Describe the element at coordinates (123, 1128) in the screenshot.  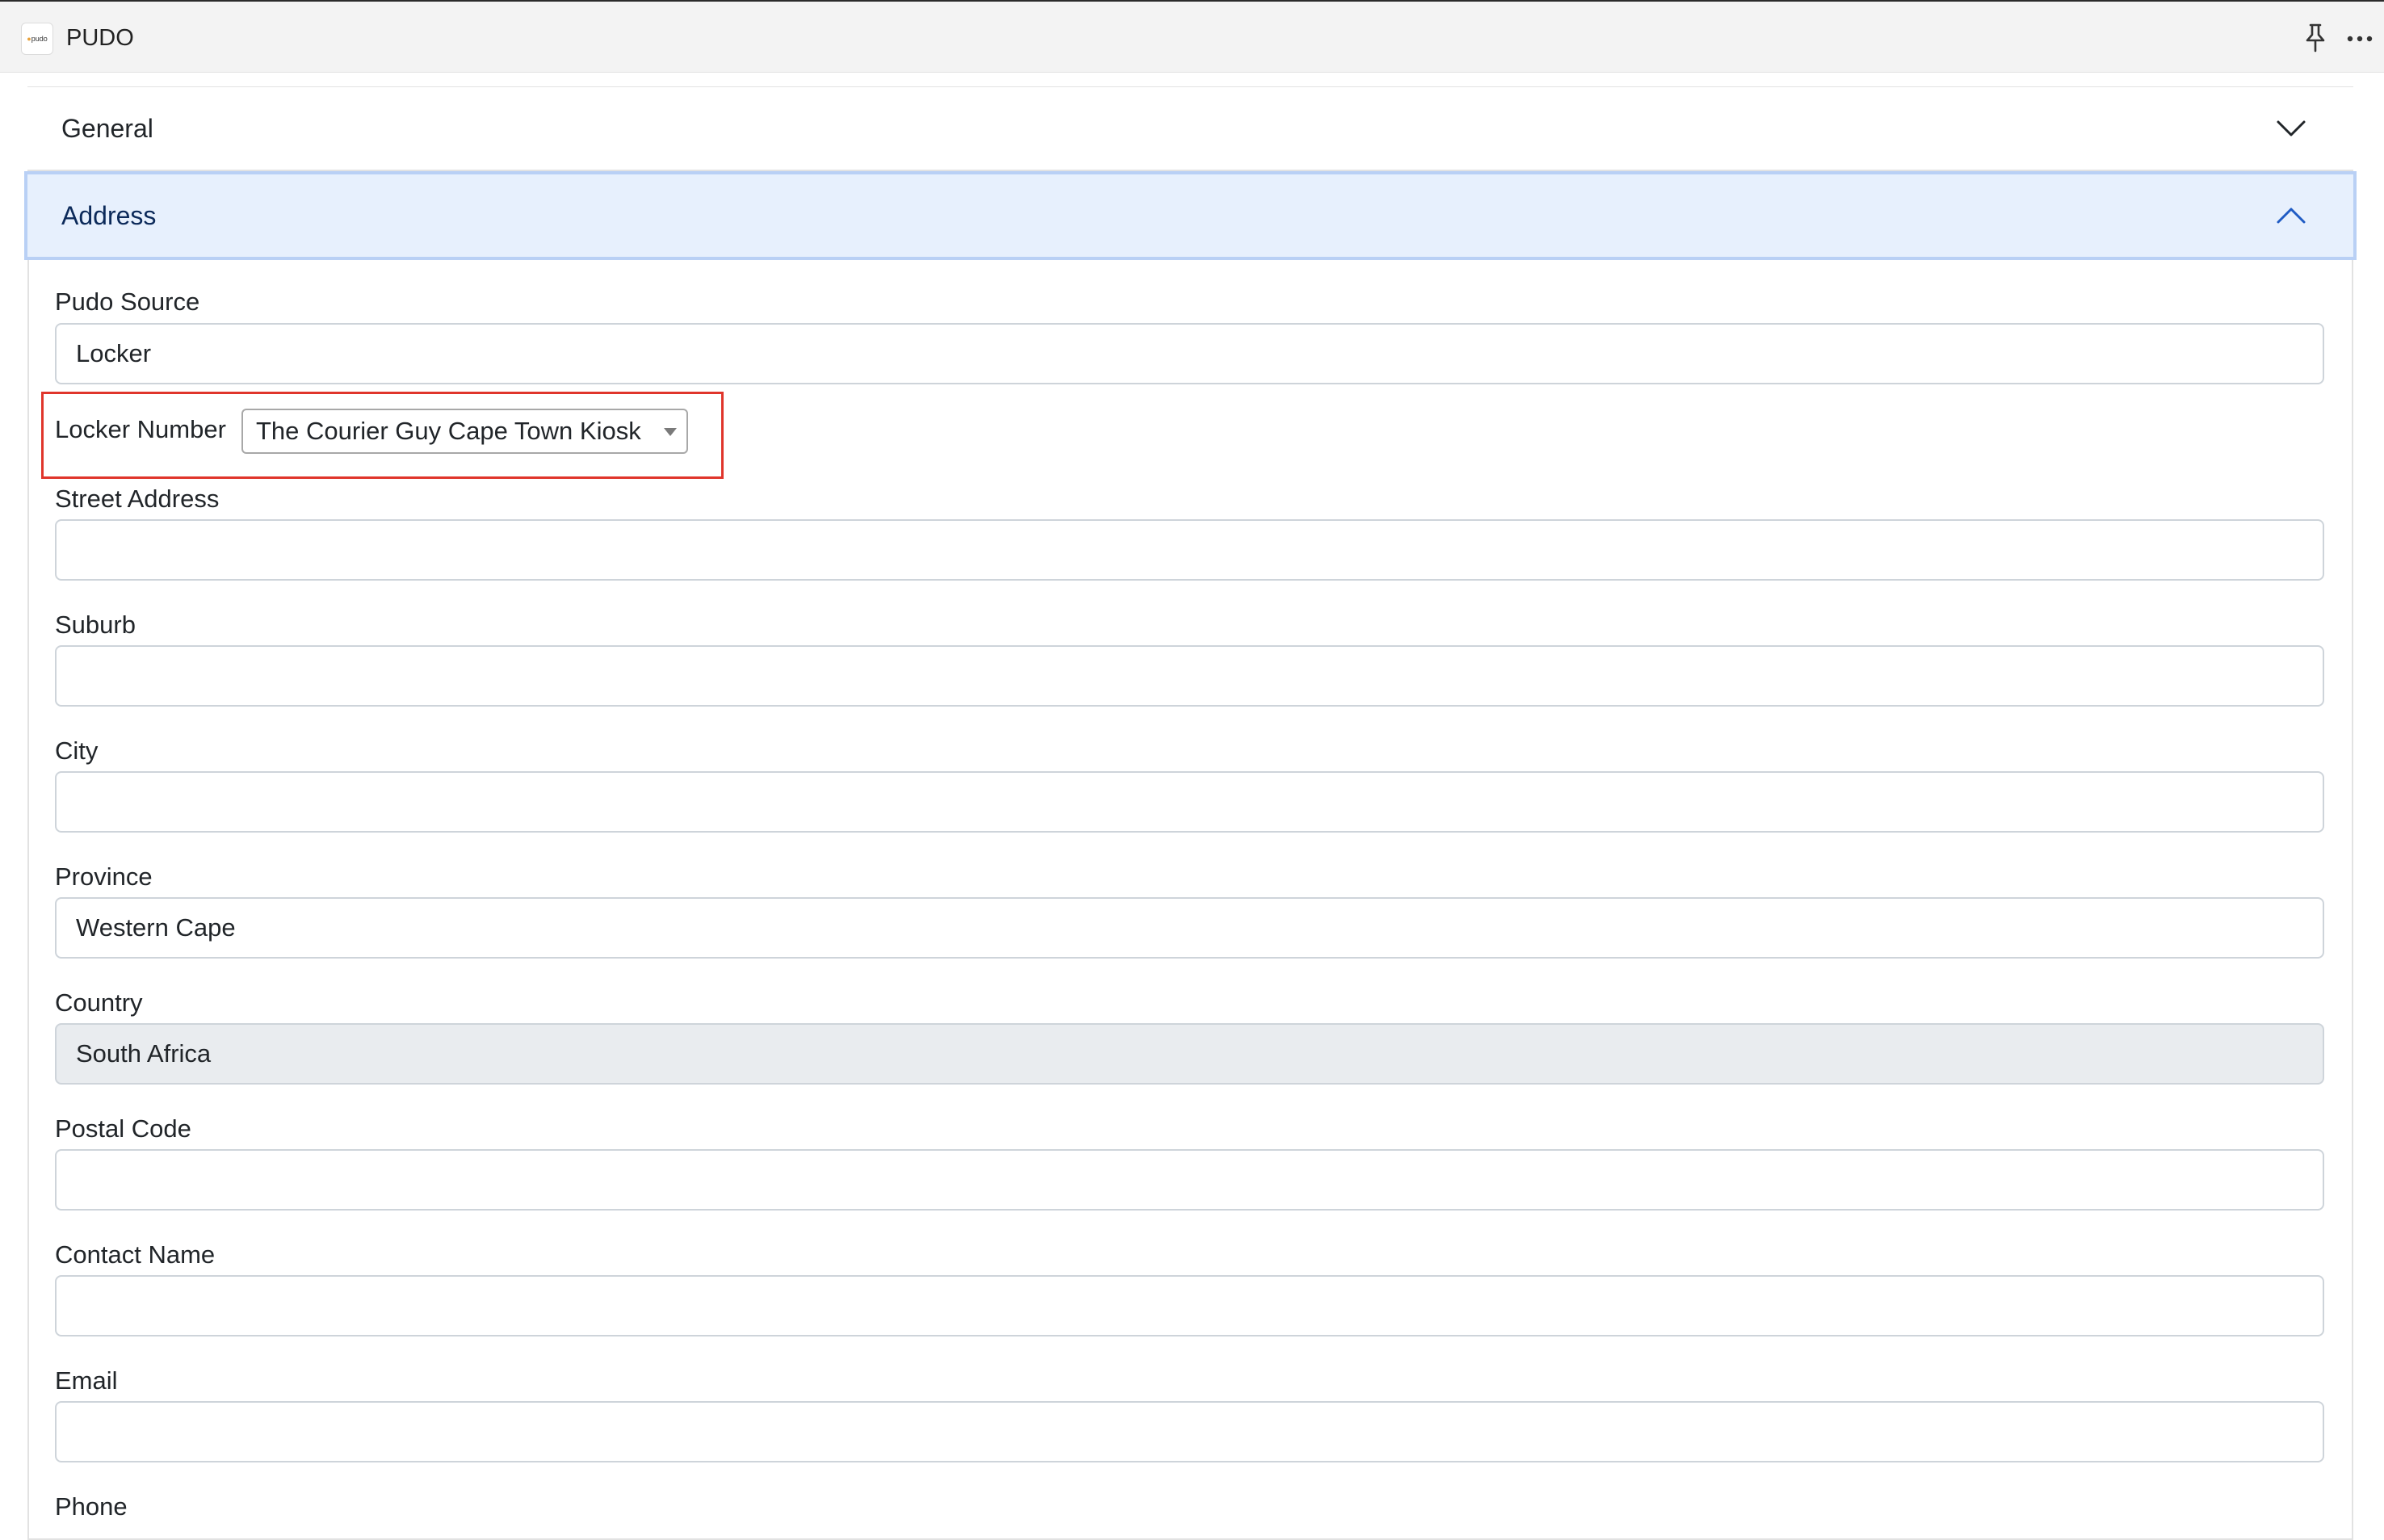
I see `postal-code-label: Postal Code` at that location.